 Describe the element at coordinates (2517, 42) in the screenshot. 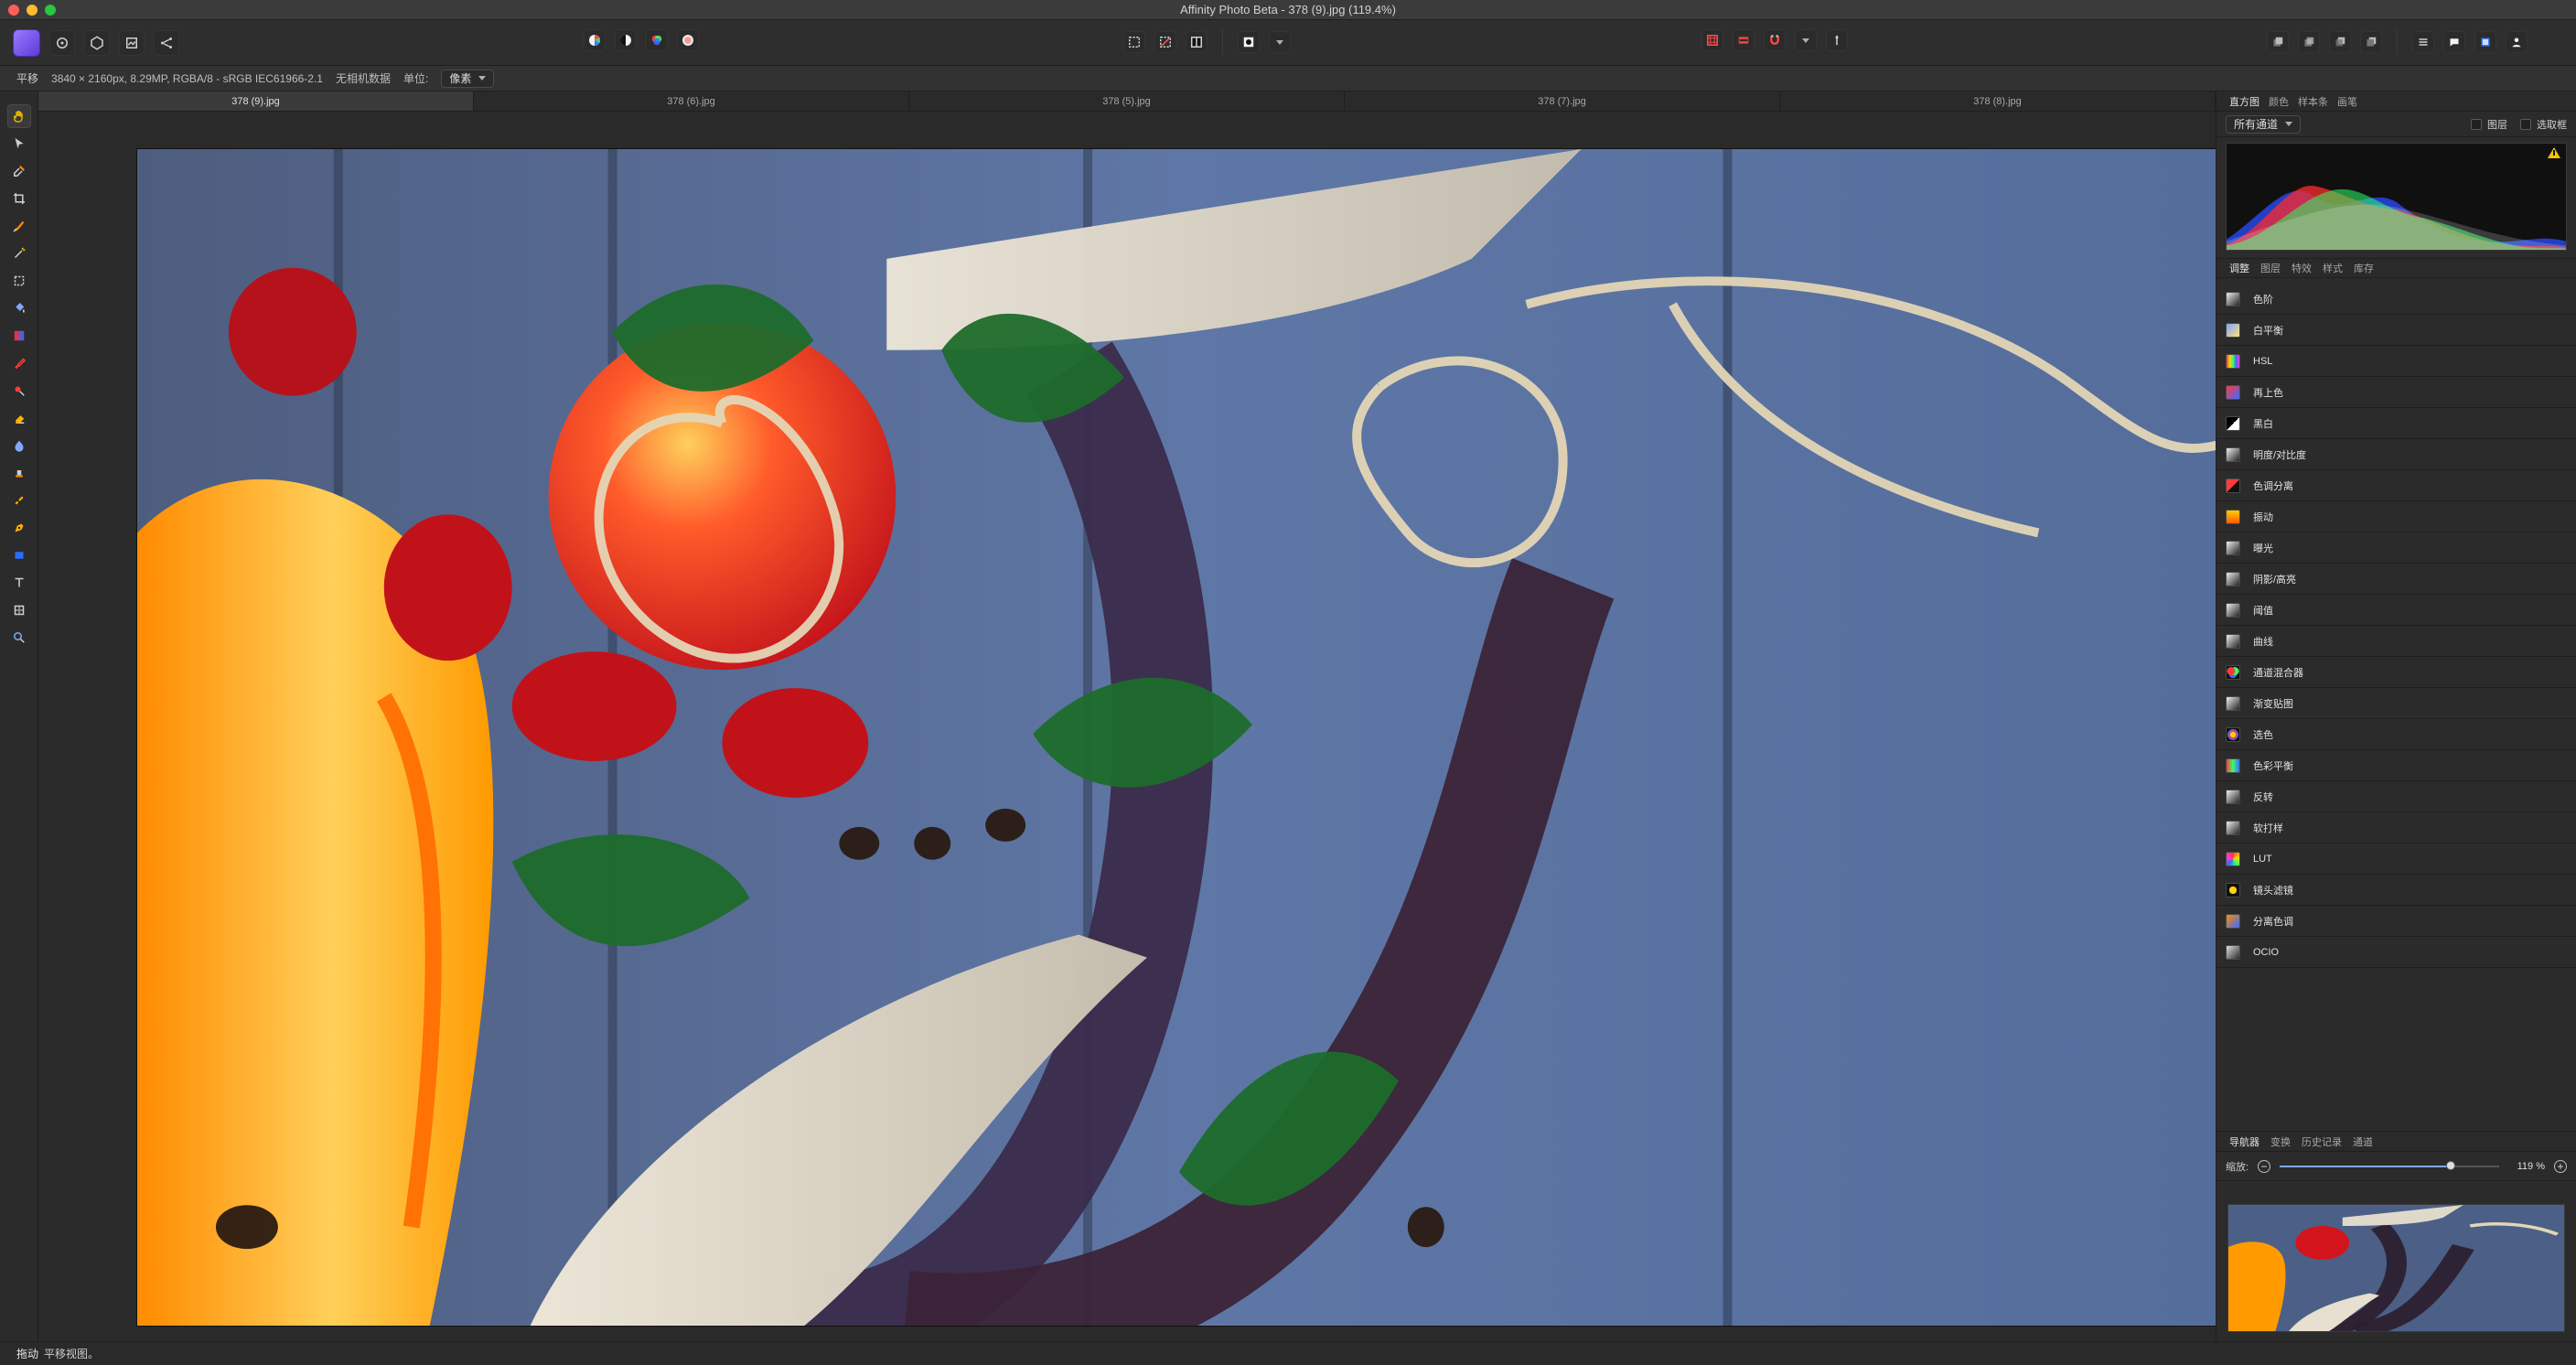

I see `account-button` at that location.